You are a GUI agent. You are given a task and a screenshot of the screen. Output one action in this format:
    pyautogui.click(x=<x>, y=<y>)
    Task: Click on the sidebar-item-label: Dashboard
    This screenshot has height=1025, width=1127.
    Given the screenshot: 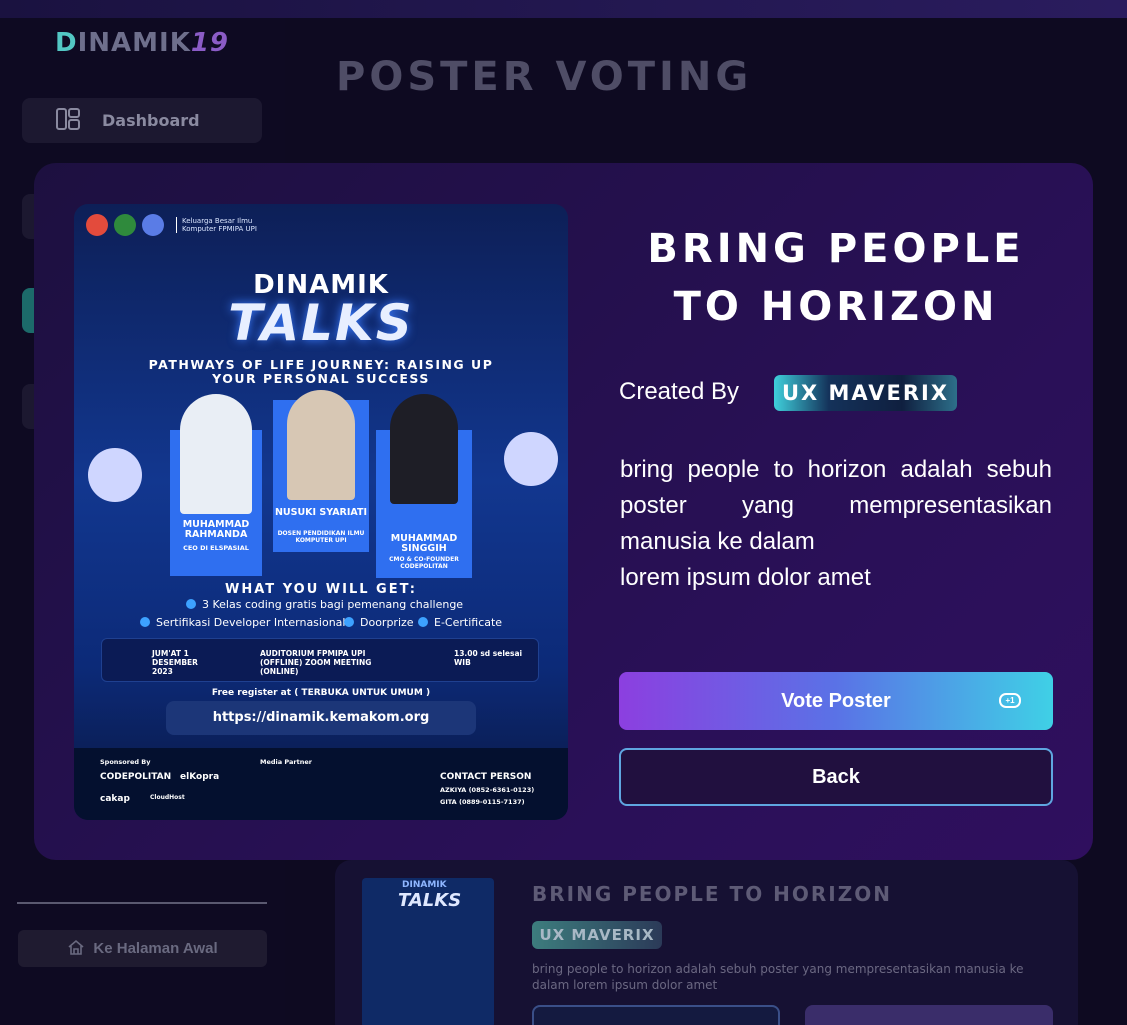 What is the action you would take?
    pyautogui.click(x=151, y=120)
    